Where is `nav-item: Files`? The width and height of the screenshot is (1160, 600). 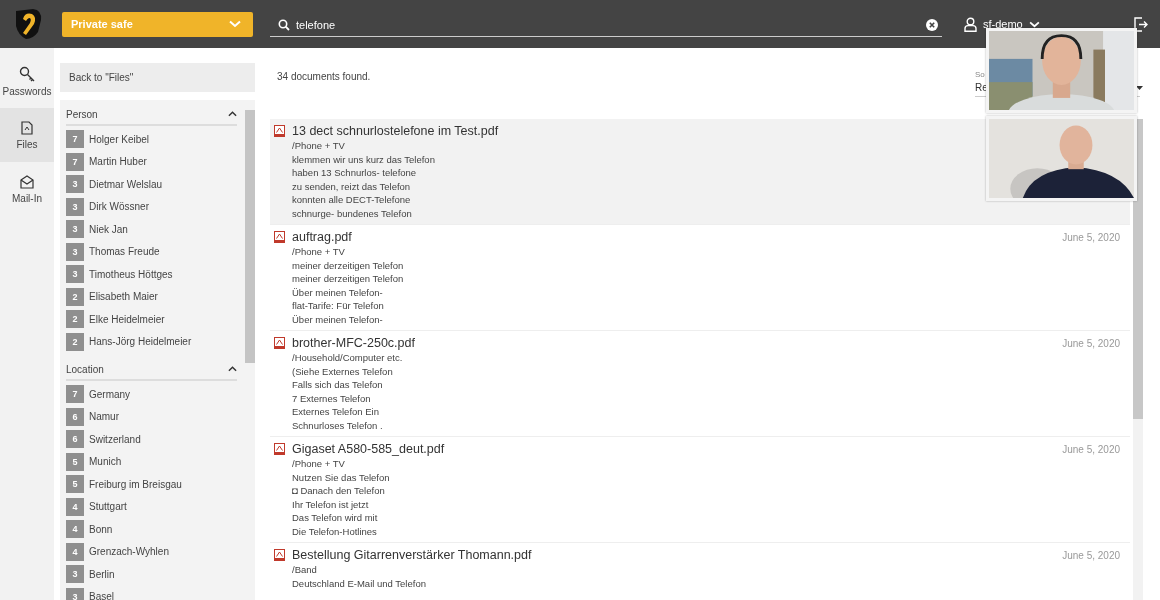
nav-item: Files is located at coordinates (27, 135).